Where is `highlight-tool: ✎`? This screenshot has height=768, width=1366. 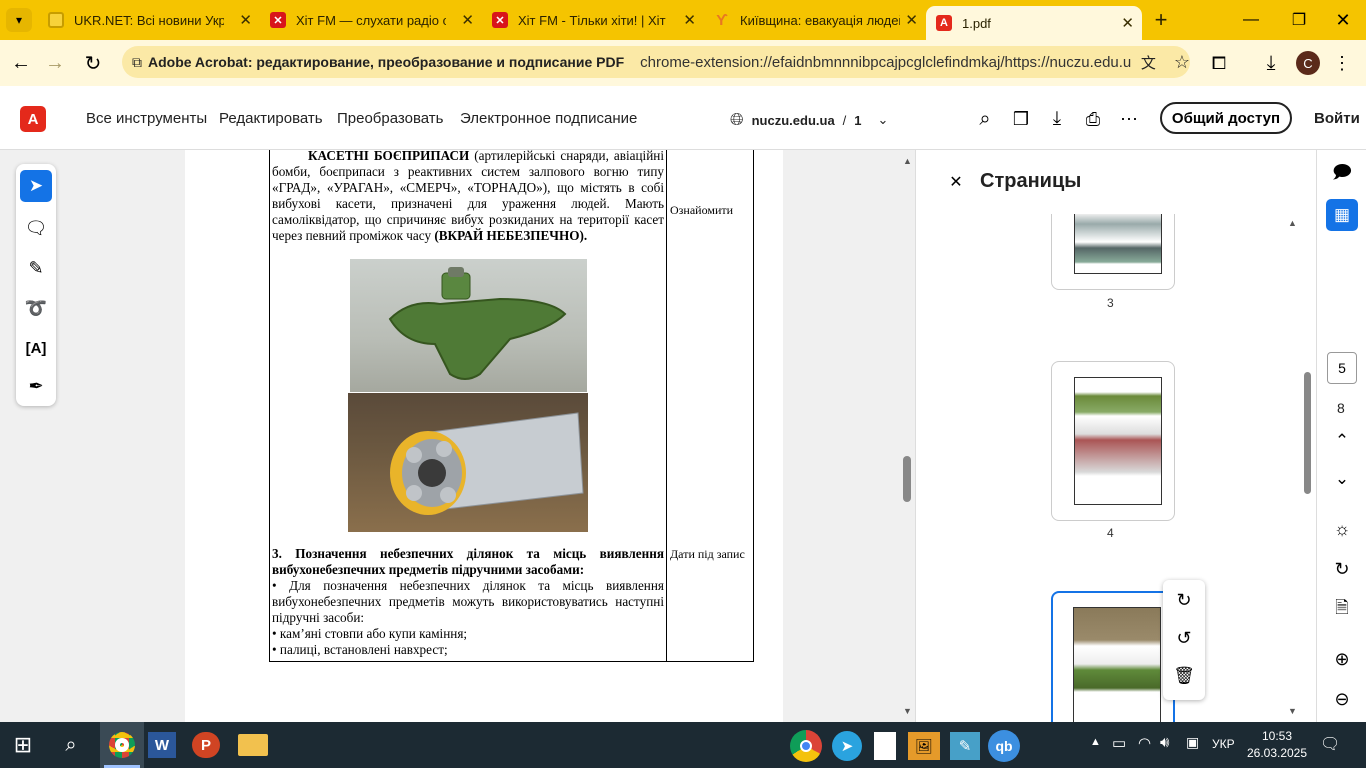
highlight-tool: ✎ is located at coordinates (36, 268).